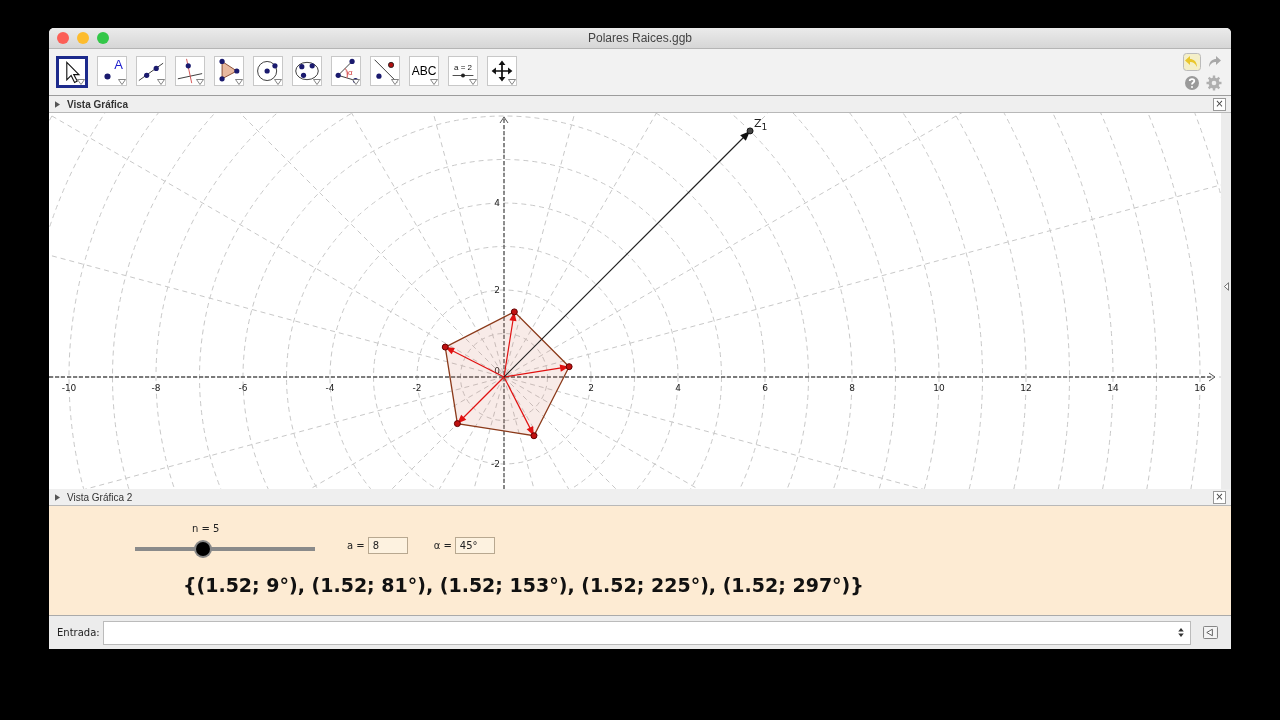 The image size is (1280, 720). I want to click on triangle-icon, so click(229, 71).